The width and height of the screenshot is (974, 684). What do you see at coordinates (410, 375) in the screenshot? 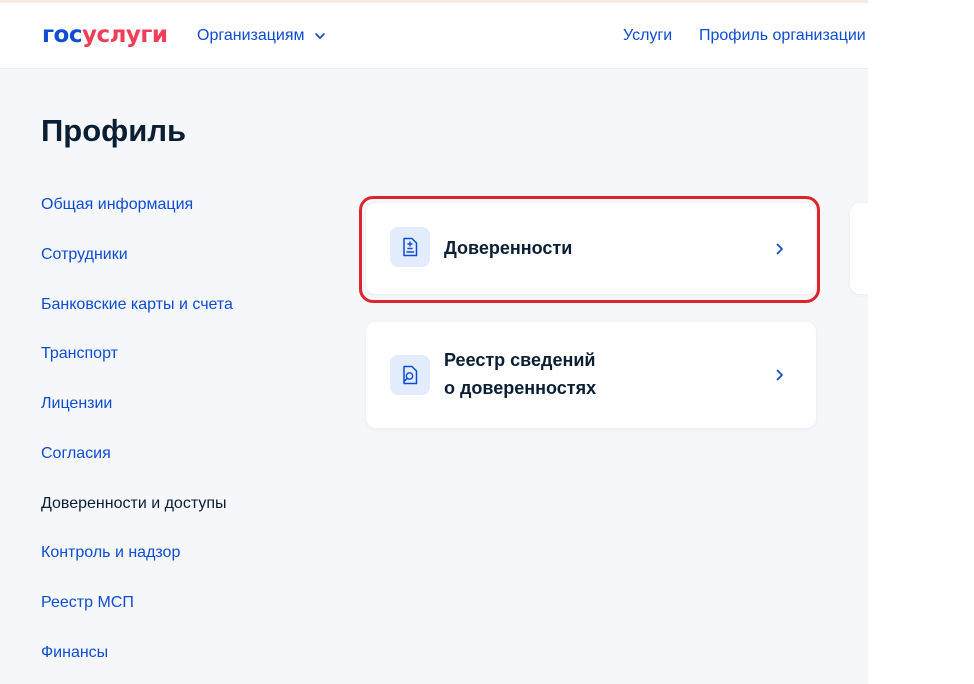
I see `document-search-icon` at bounding box center [410, 375].